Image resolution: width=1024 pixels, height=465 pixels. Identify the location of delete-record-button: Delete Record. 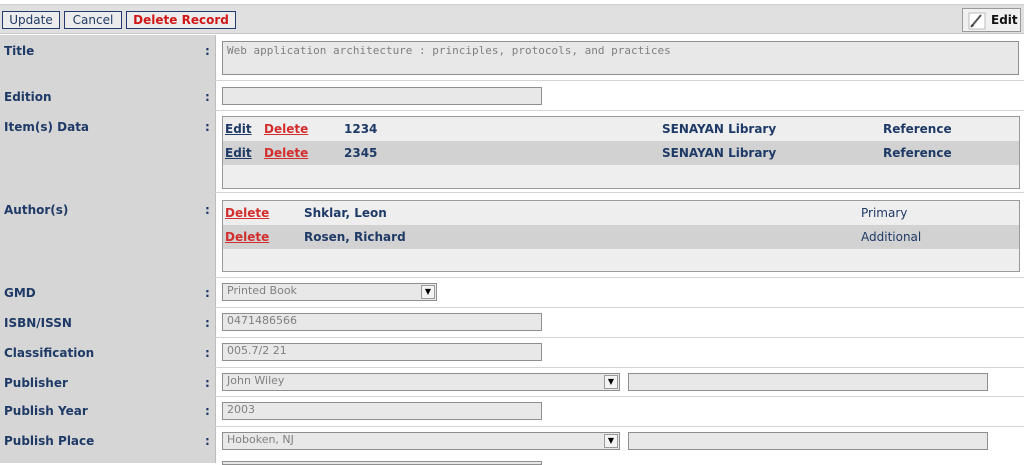
(181, 20).